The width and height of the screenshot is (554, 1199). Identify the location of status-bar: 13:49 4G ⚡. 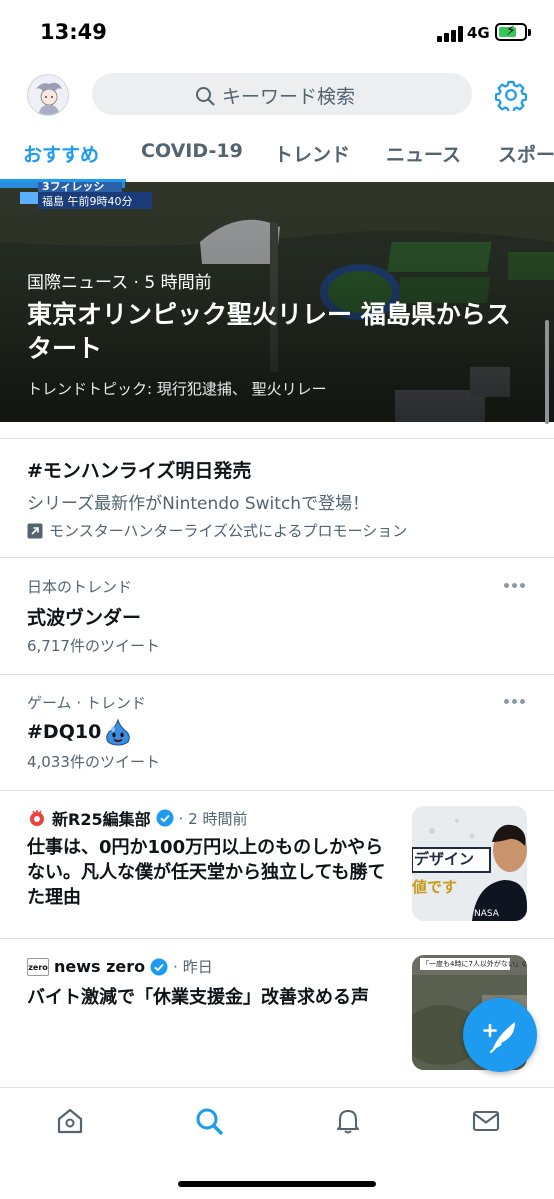
(277, 33).